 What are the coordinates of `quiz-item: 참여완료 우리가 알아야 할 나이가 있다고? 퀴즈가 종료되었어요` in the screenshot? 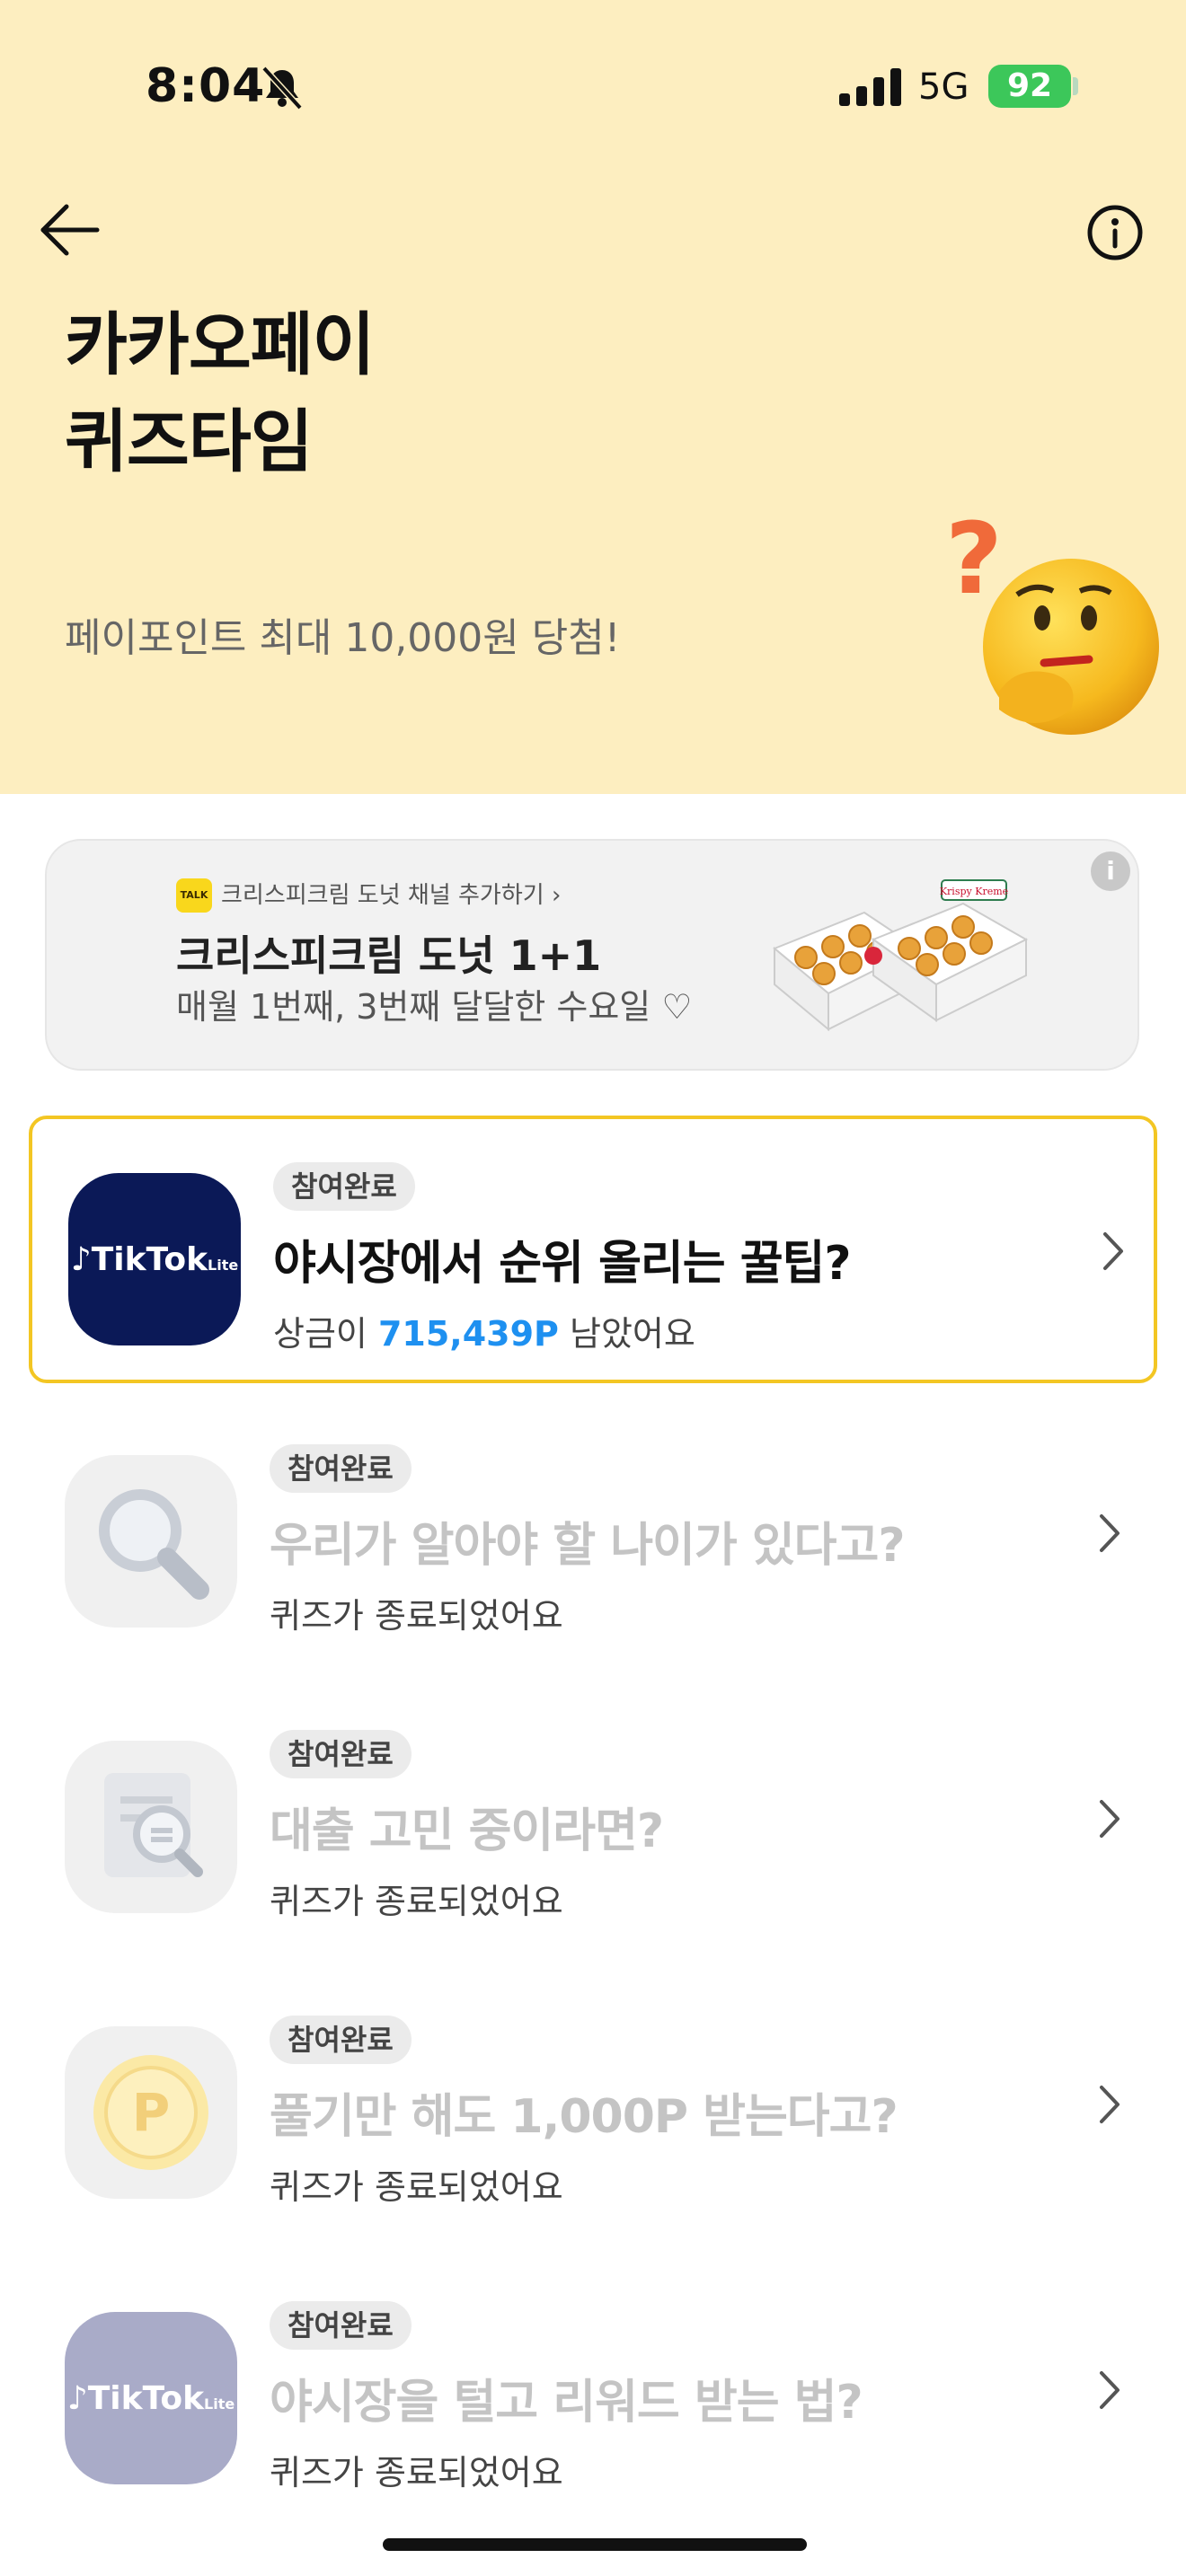 It's located at (593, 1535).